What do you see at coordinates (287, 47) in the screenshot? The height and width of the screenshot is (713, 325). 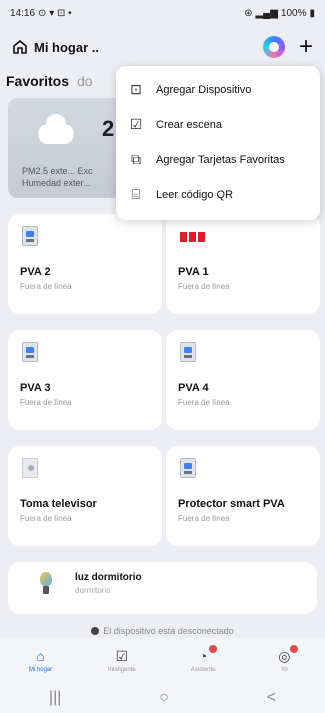 I see `header-actions: +` at bounding box center [287, 47].